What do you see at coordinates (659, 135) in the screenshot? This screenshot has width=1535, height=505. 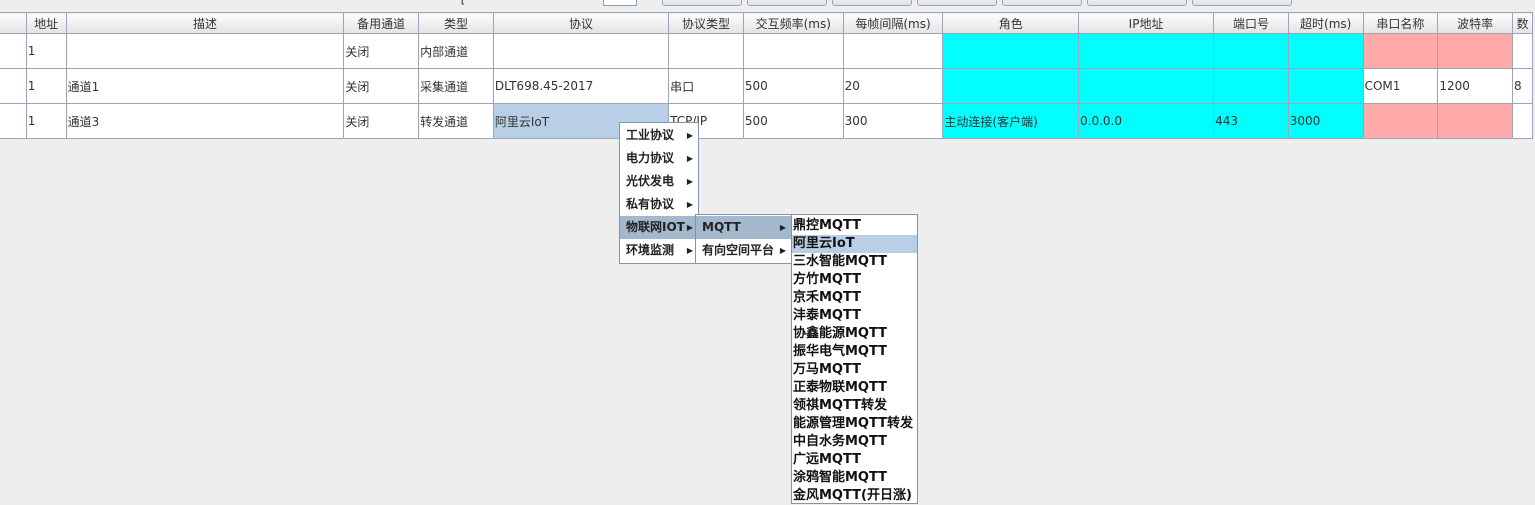 I see `menu-item-industrial: 工业协议 ▶` at bounding box center [659, 135].